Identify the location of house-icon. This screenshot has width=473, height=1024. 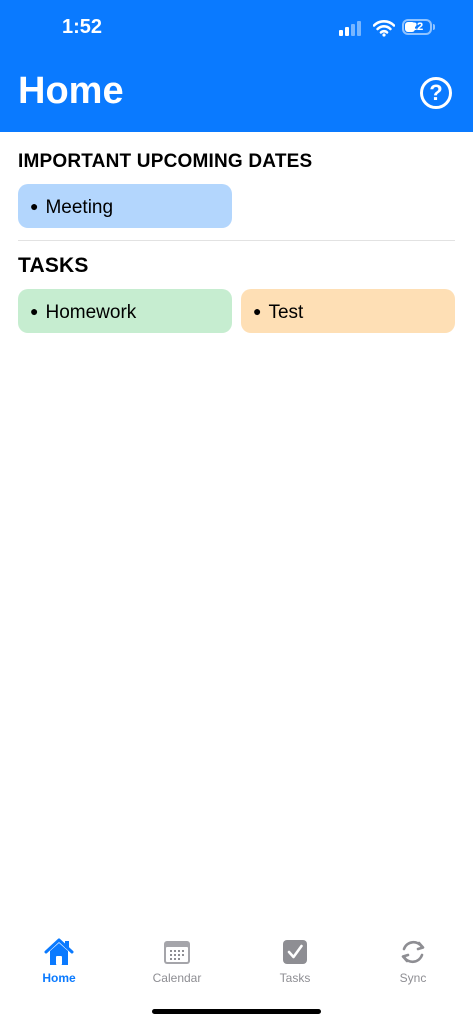
(59, 951).